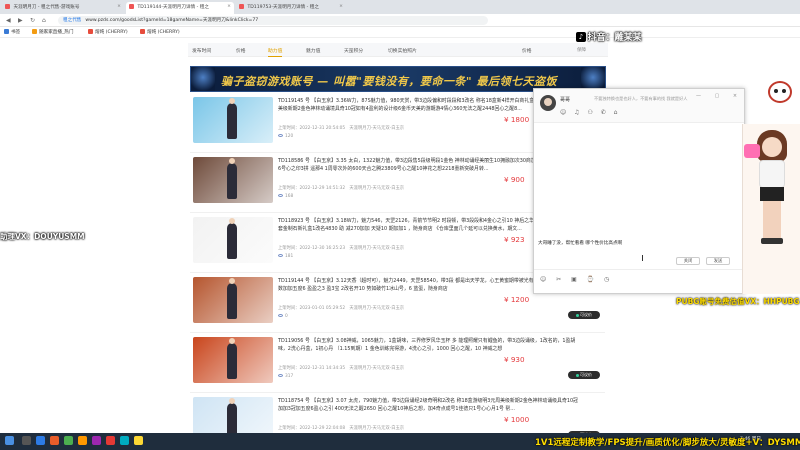  Describe the element at coordinates (26, 440) in the screenshot. I see `search-icon` at that location.